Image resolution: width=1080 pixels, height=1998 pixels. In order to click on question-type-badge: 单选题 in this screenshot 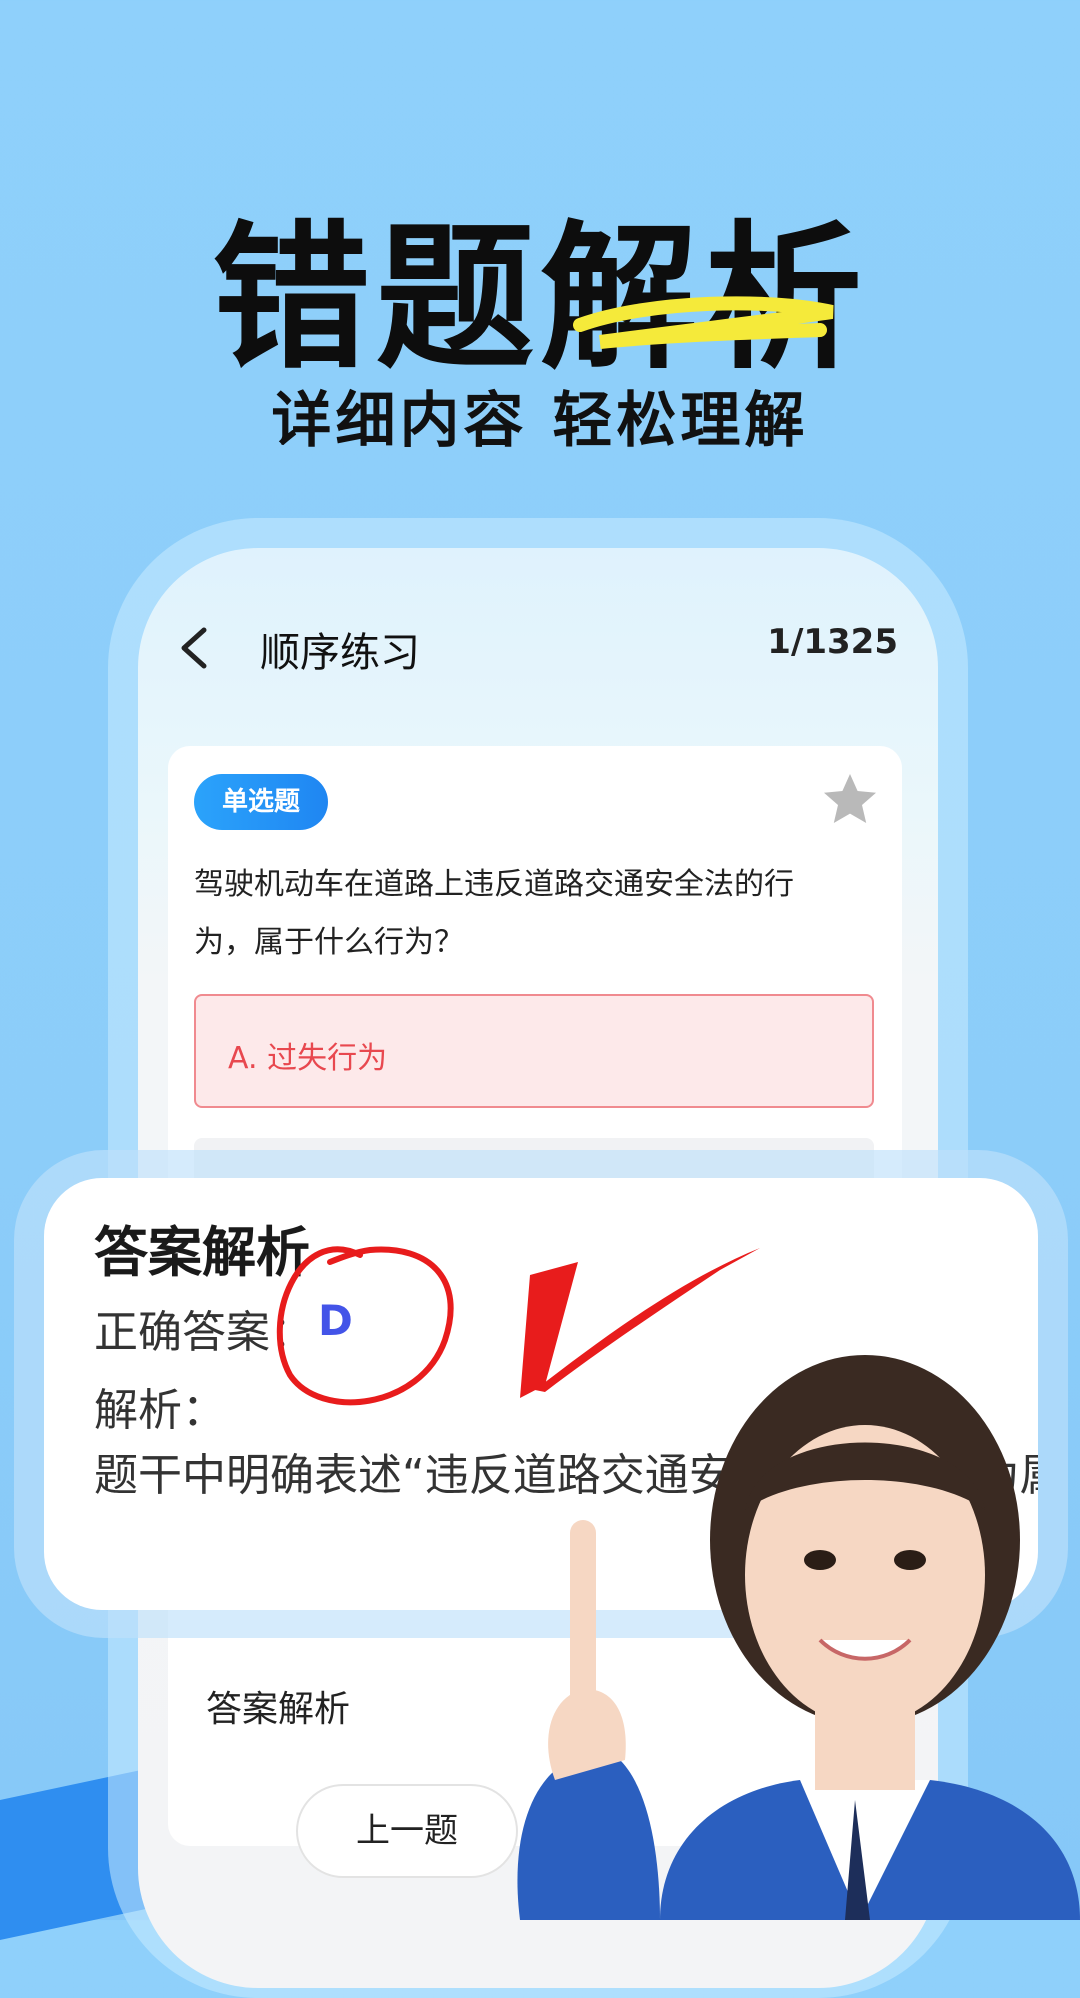, I will do `click(261, 802)`.